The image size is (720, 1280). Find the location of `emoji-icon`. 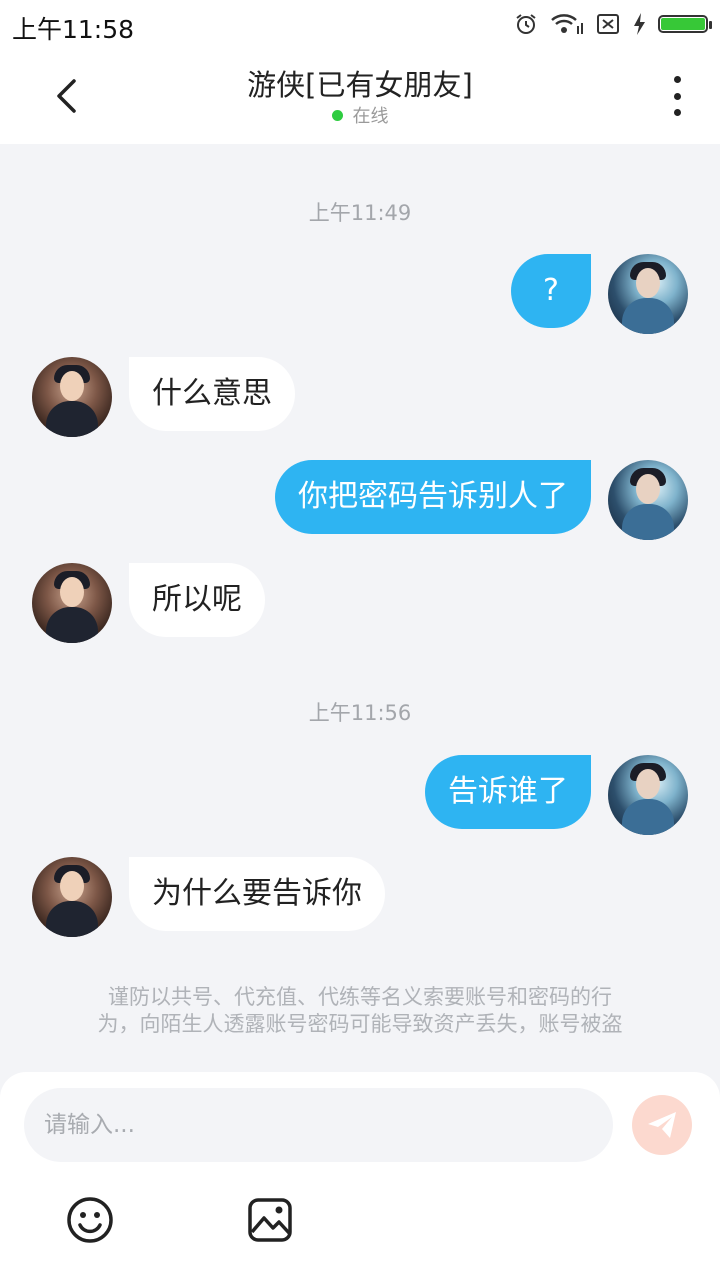

emoji-icon is located at coordinates (90, 1220).